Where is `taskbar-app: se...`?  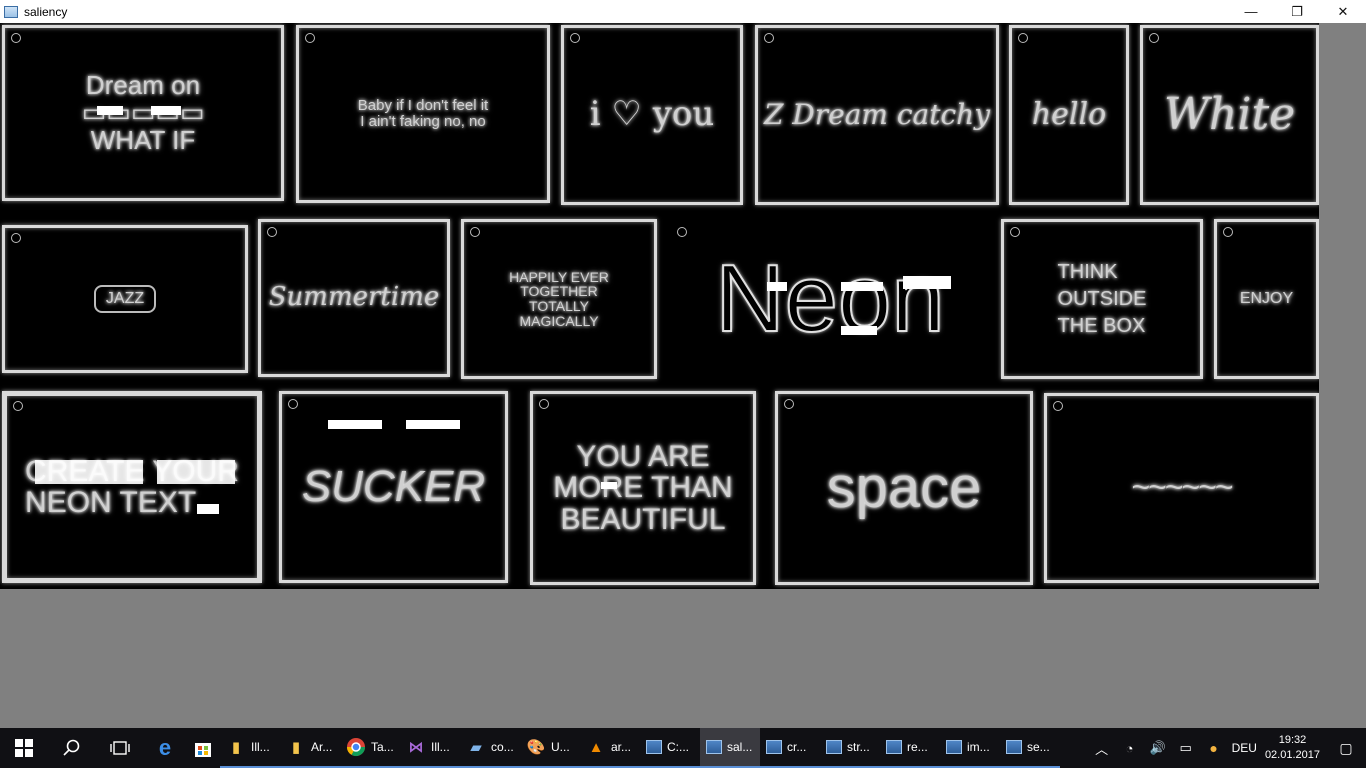 taskbar-app: se... is located at coordinates (1030, 748).